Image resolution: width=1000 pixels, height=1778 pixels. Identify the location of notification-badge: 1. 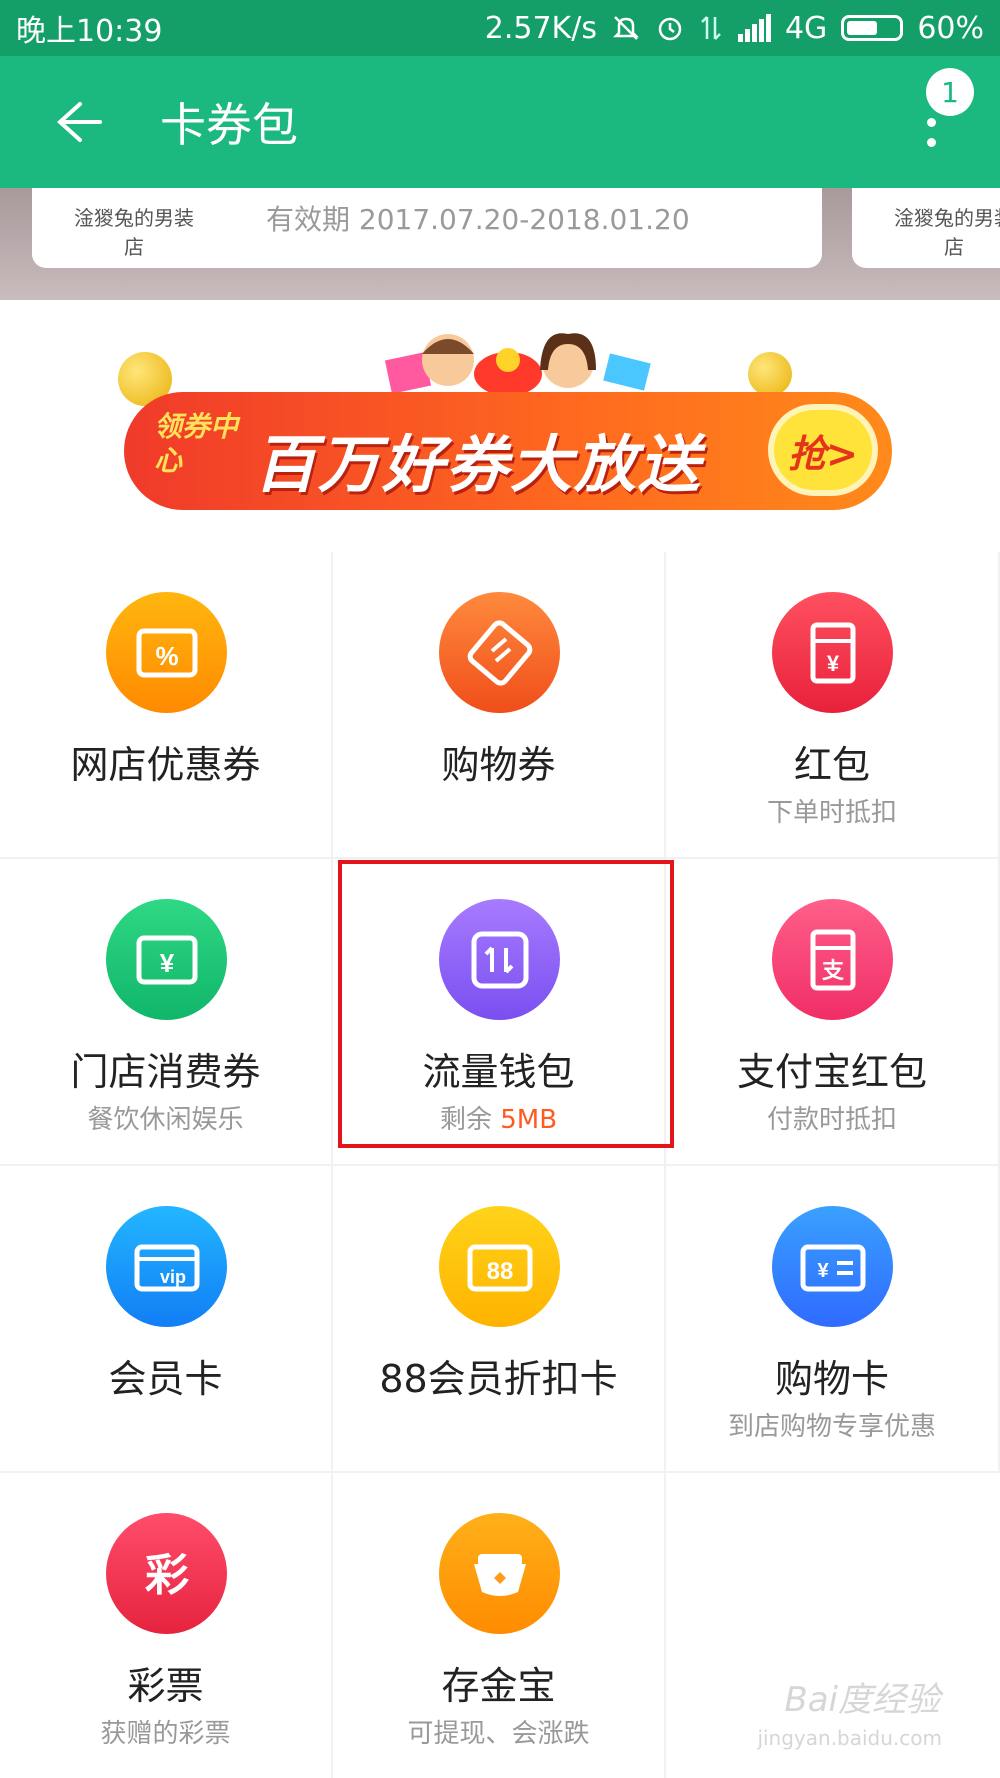
(950, 92).